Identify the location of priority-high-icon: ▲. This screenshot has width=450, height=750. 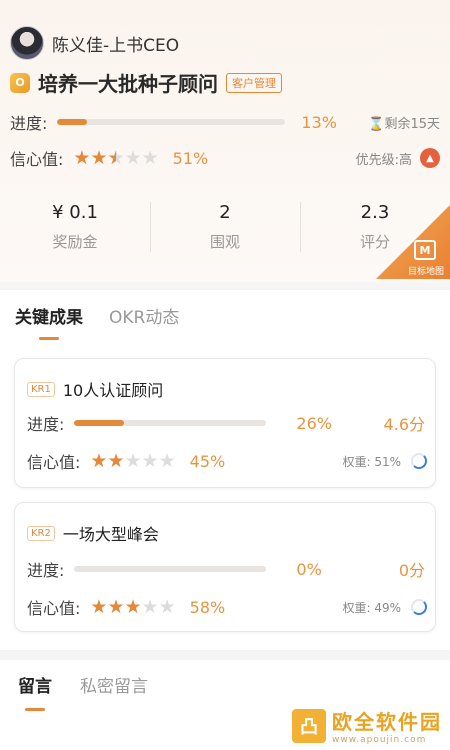
(430, 158).